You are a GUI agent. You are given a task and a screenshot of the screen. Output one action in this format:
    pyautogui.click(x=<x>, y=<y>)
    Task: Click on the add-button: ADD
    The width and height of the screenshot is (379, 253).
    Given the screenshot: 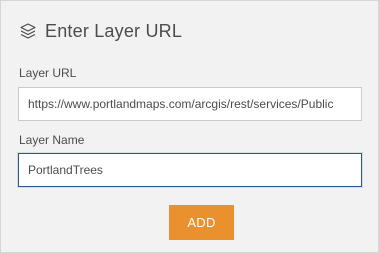 What is the action you would take?
    pyautogui.click(x=201, y=222)
    